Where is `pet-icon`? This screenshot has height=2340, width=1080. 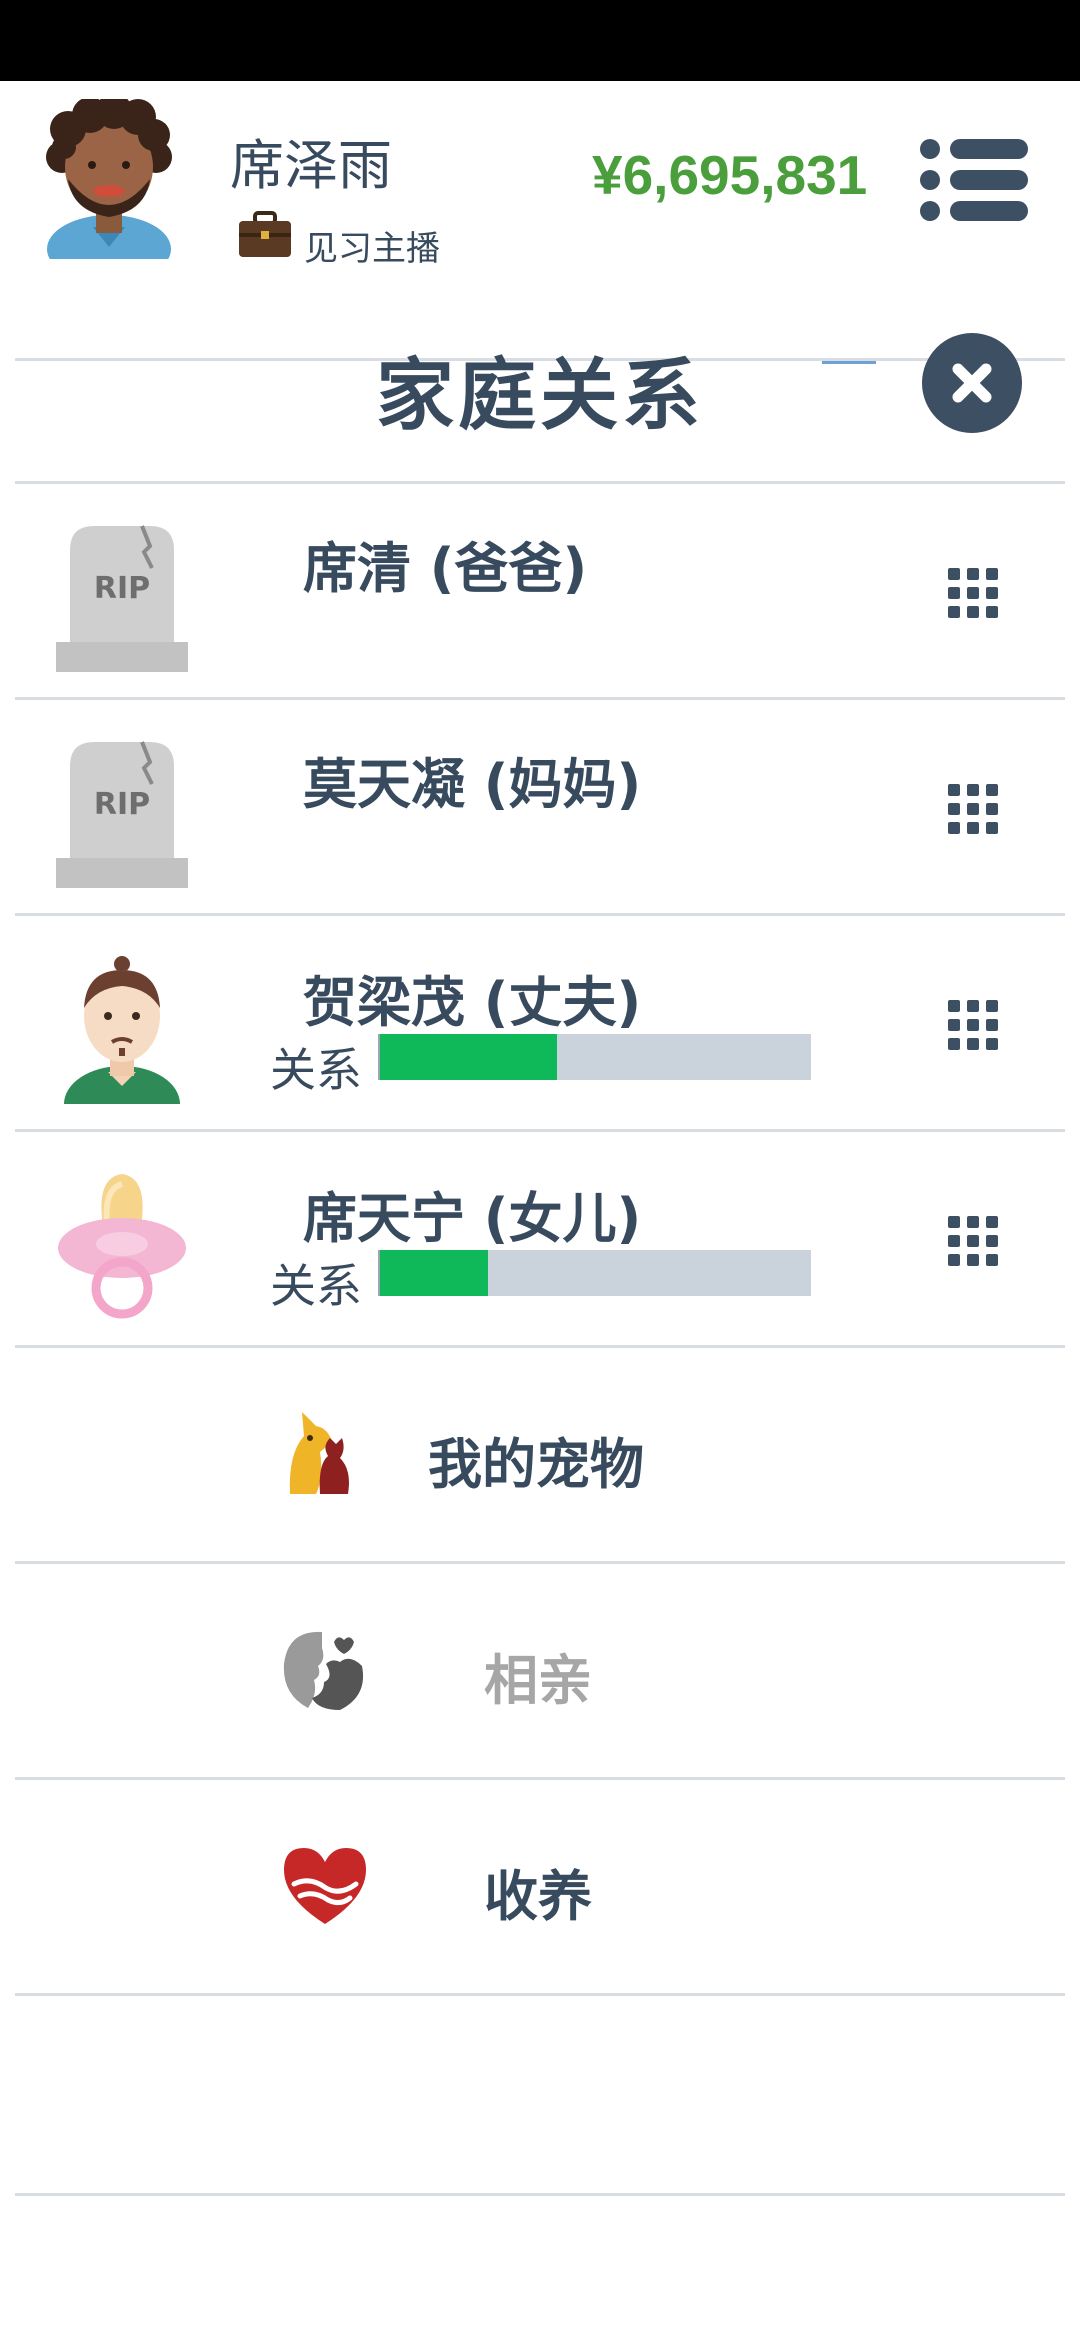 pet-icon is located at coordinates (319, 1453).